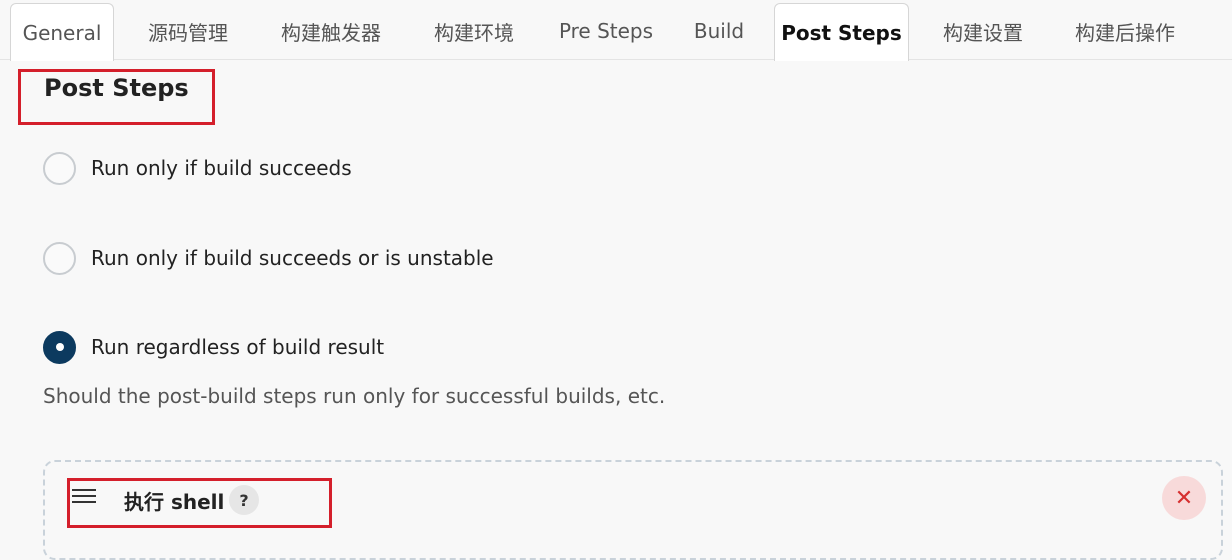 The image size is (1232, 560). I want to click on tab-build-settings: 构建设置, so click(983, 31).